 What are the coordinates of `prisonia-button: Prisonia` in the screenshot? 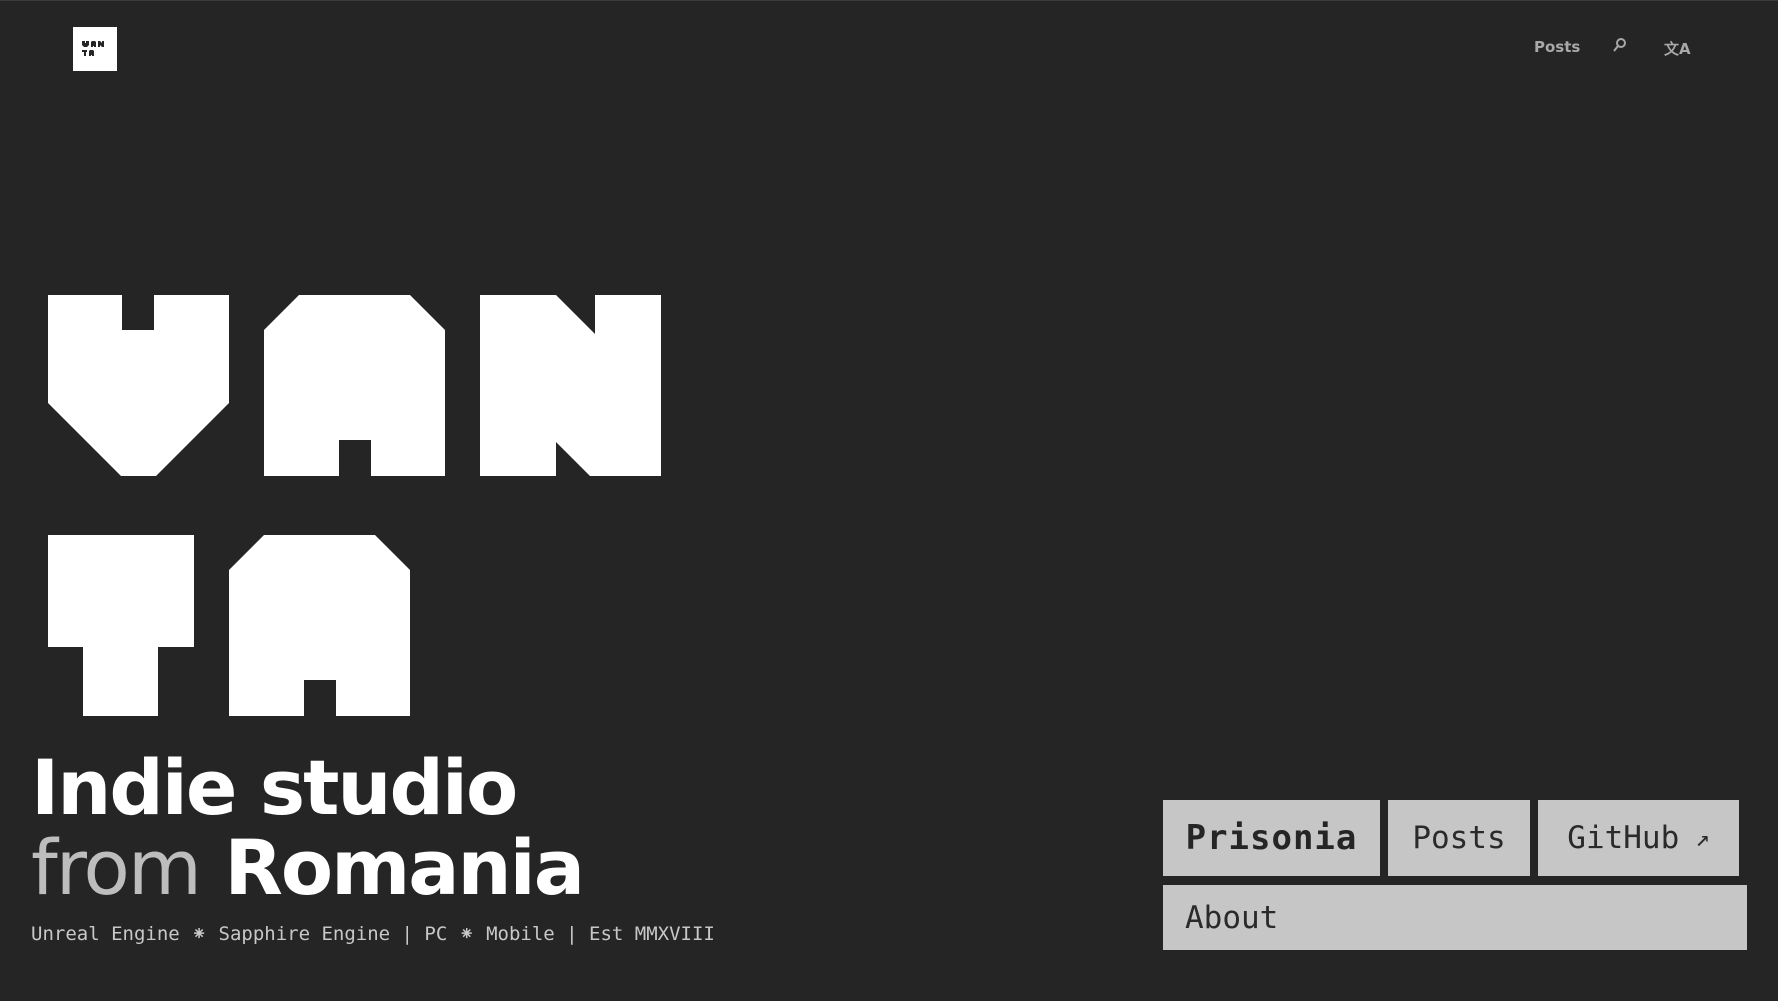 It's located at (1271, 838).